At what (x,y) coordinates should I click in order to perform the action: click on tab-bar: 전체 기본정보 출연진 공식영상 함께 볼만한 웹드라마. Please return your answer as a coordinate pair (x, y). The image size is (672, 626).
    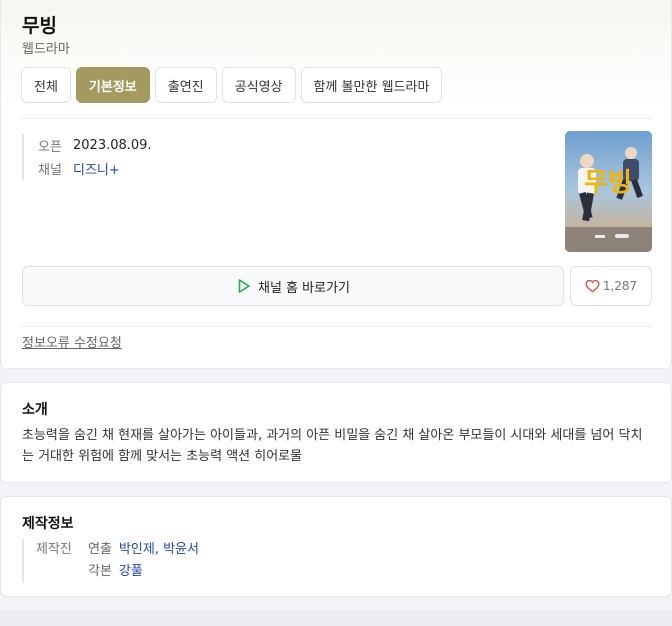
    Looking at the image, I should click on (232, 85).